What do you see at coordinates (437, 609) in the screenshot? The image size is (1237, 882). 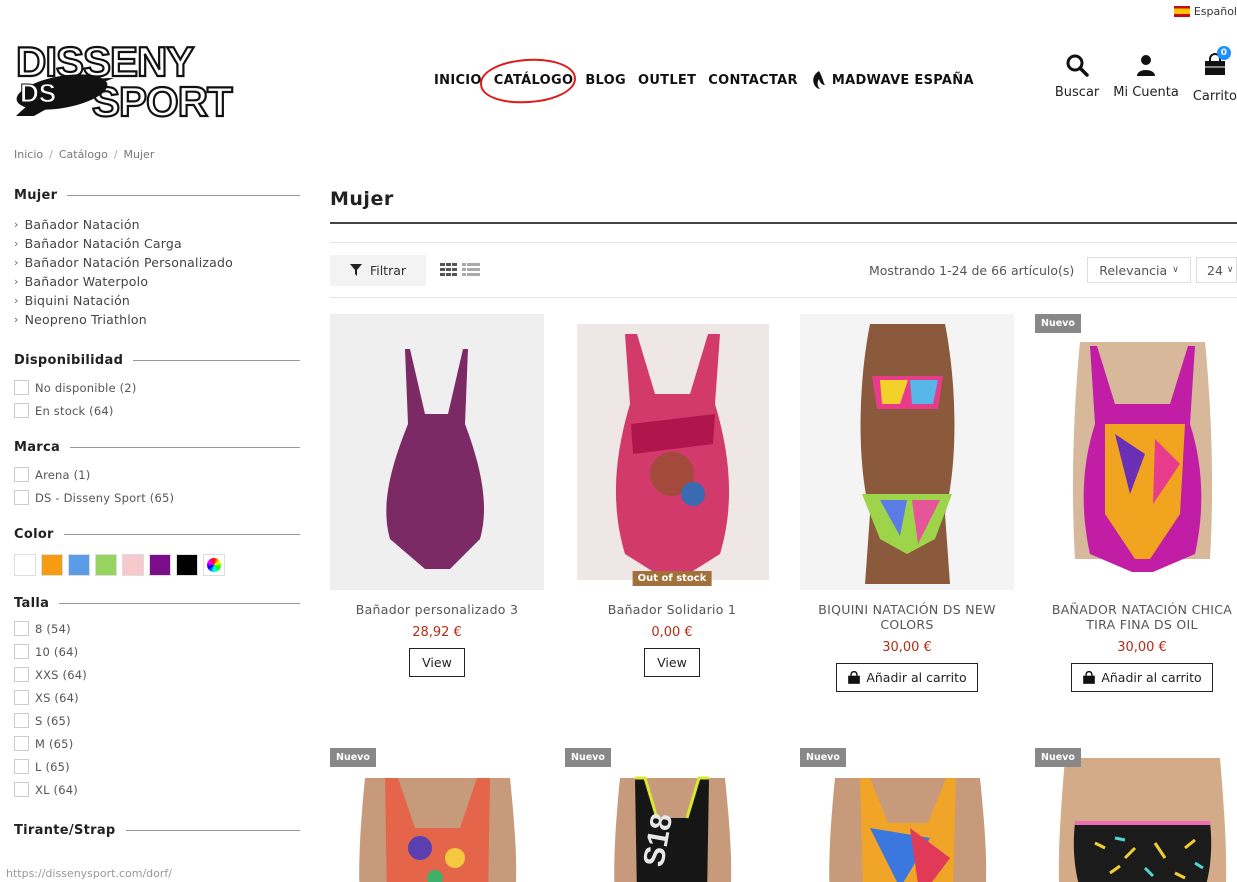 I see `product-name: Bañador personalizado 3` at bounding box center [437, 609].